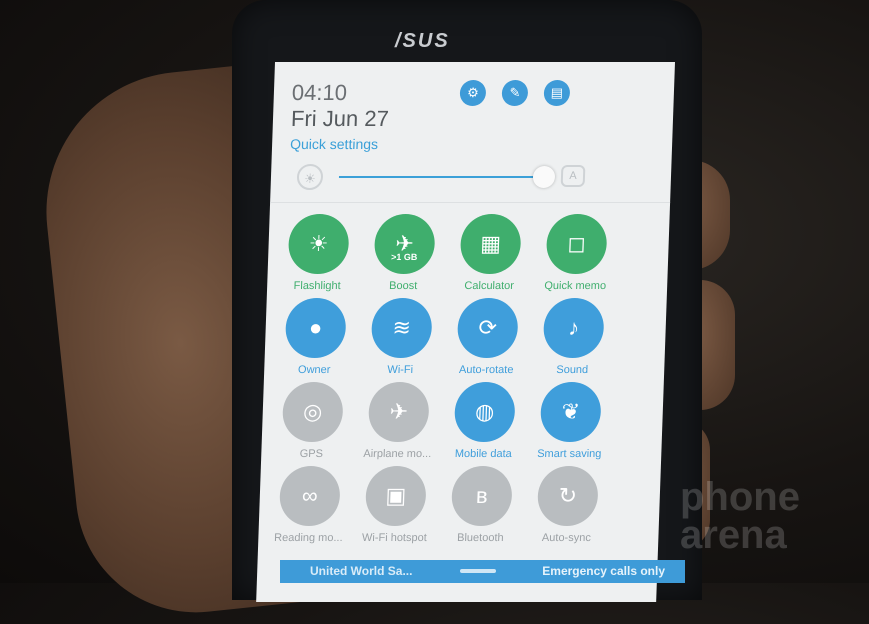  I want to click on tile-quick-memo: ◻ Quick memo, so click(576, 253).